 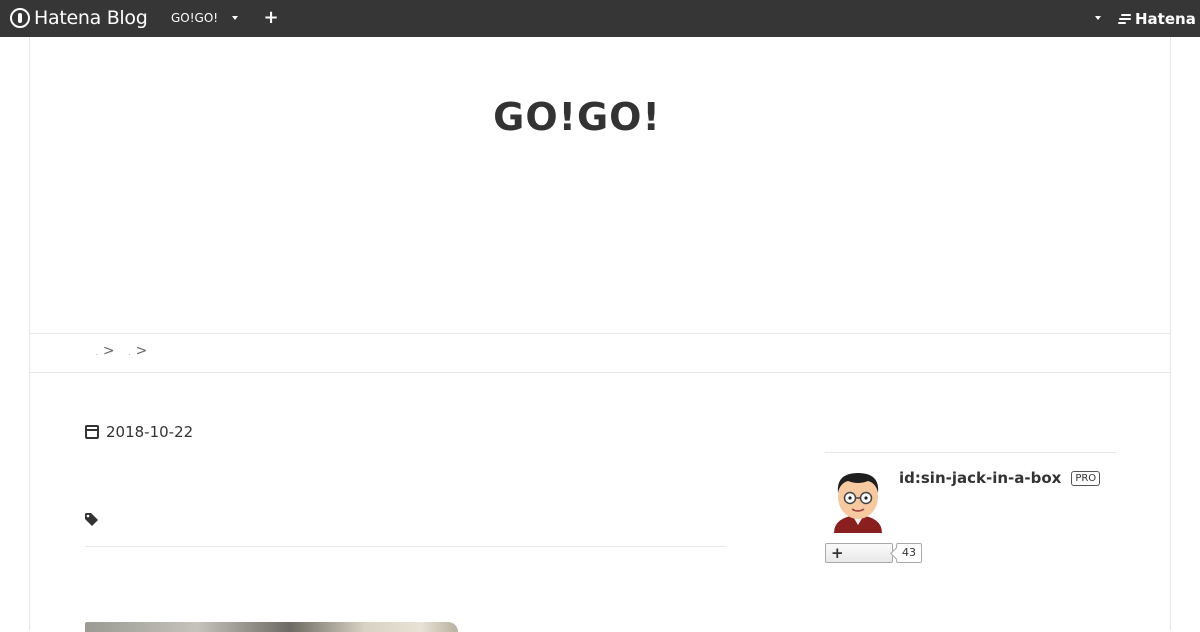 I want to click on profile-avatar, so click(x=858, y=499).